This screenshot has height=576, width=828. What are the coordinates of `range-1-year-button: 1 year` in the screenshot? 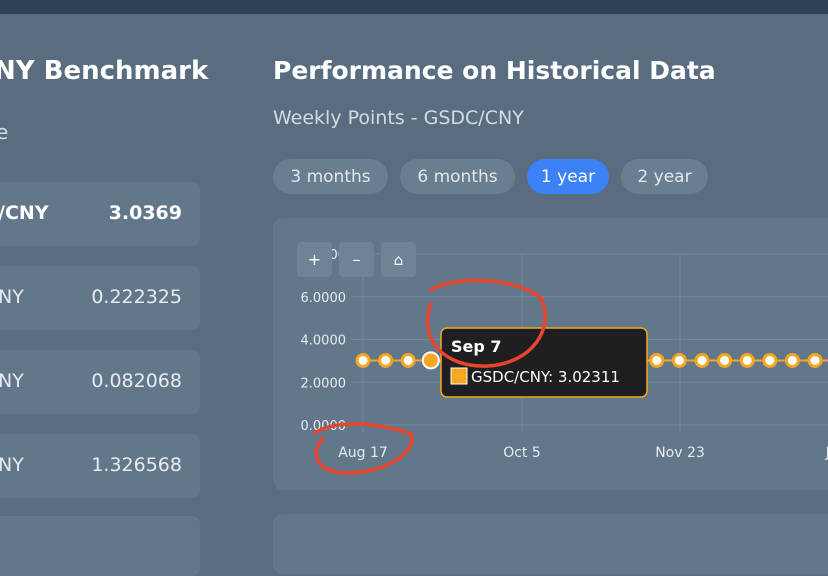 It's located at (568, 176).